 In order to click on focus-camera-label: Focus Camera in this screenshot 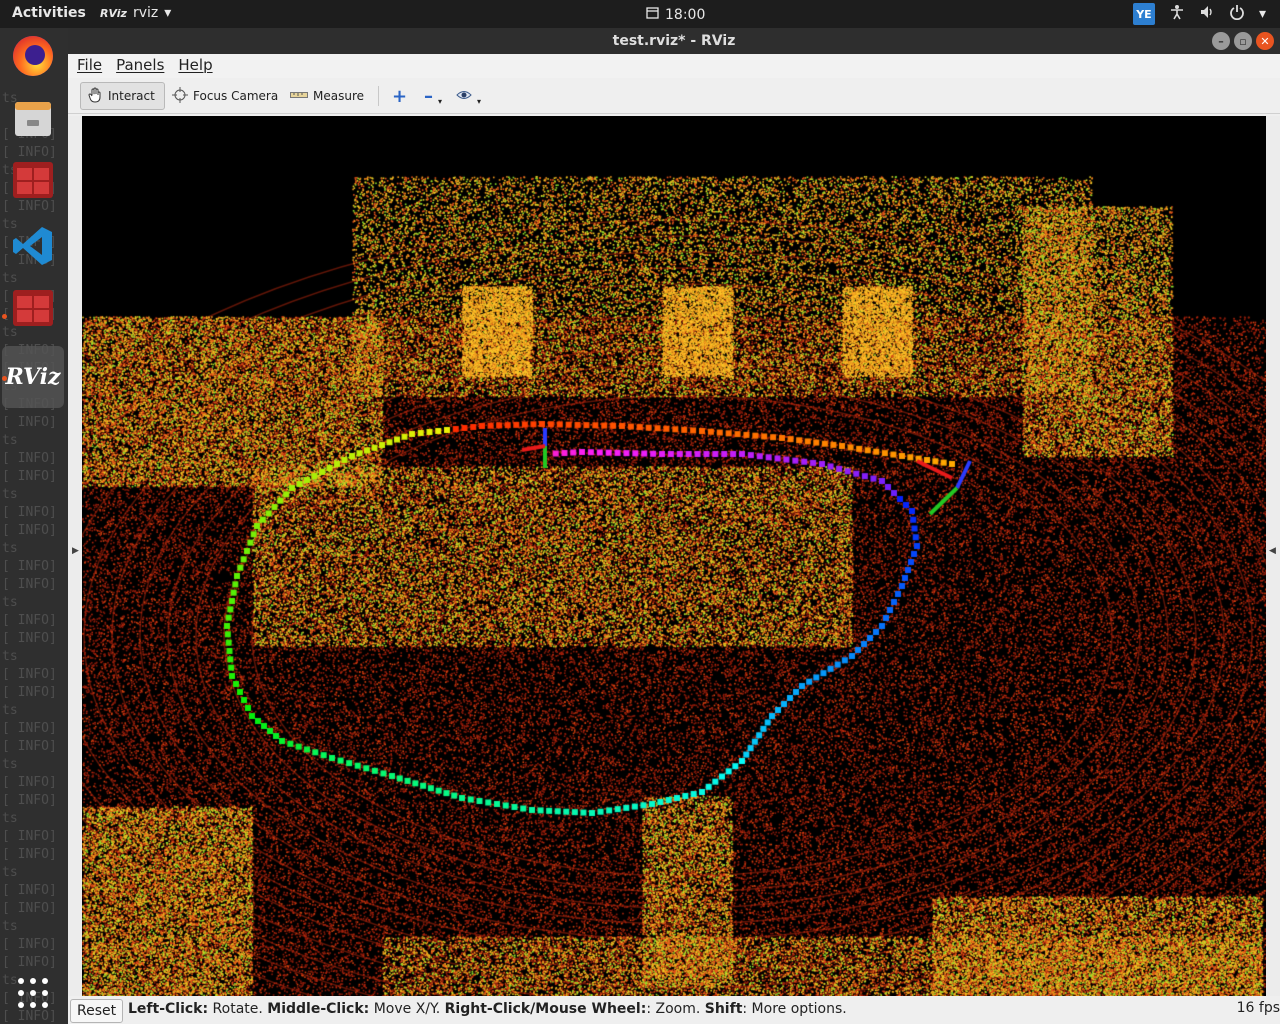, I will do `click(236, 96)`.